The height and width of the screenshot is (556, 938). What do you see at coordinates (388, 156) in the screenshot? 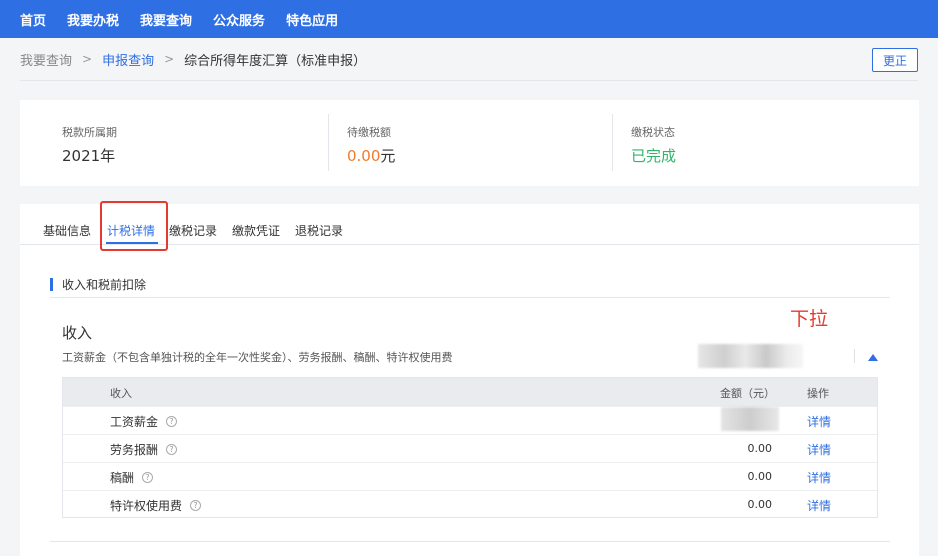
I see `tax-due-unit: 元` at bounding box center [388, 156].